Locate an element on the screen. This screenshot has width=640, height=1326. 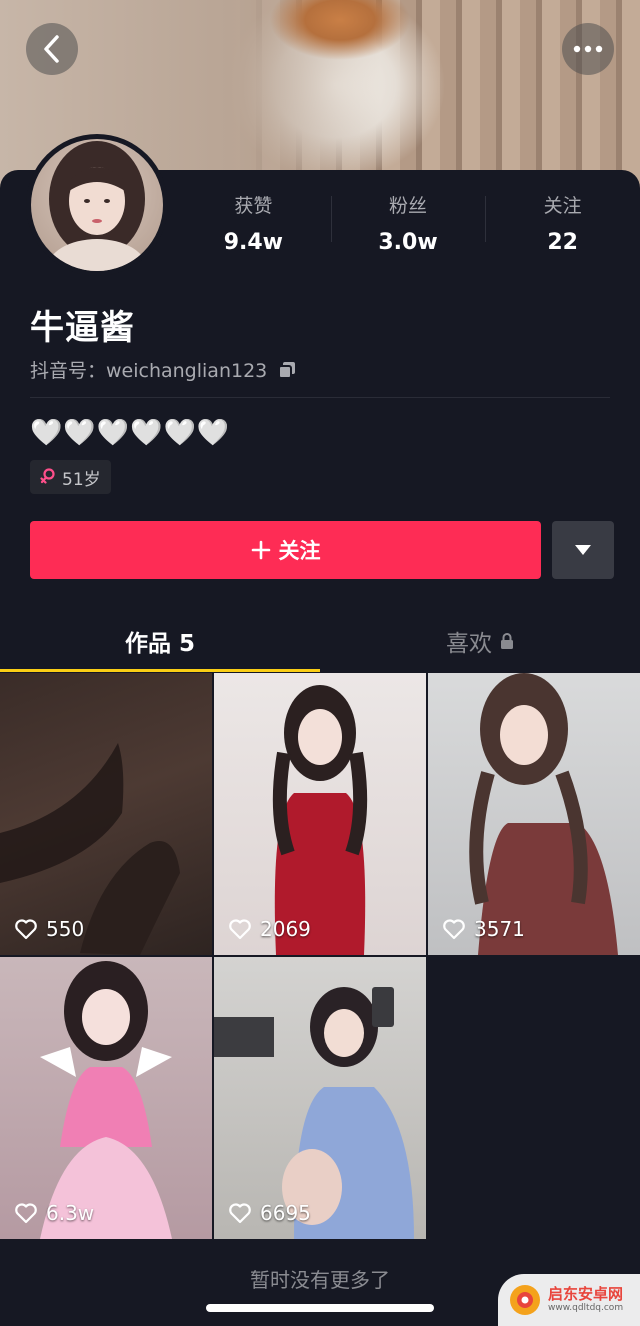
watermark-logo: 启东安卓网 www.qdltdq.com is located at coordinates (569, 1300).